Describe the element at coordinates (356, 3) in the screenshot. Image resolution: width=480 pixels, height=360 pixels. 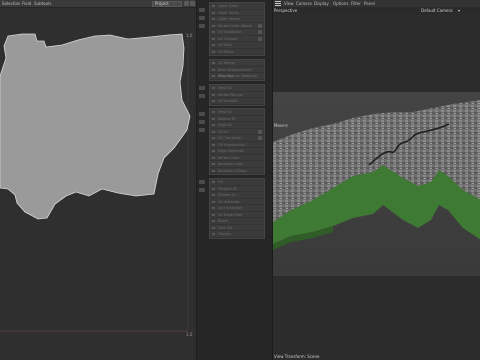
I see `viewport-menu-filter: Filter` at that location.